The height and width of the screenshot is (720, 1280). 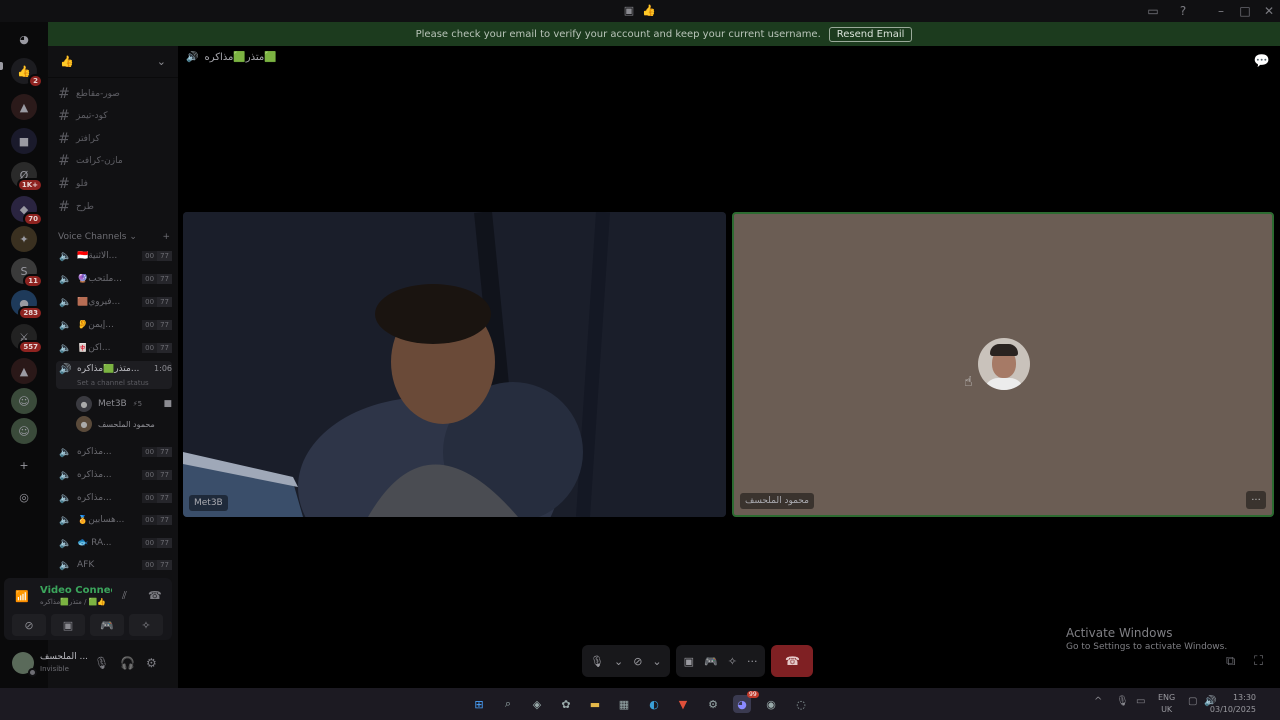 What do you see at coordinates (114, 161) in the screenshot?
I see `text-channel: # مازن-كرافت` at bounding box center [114, 161].